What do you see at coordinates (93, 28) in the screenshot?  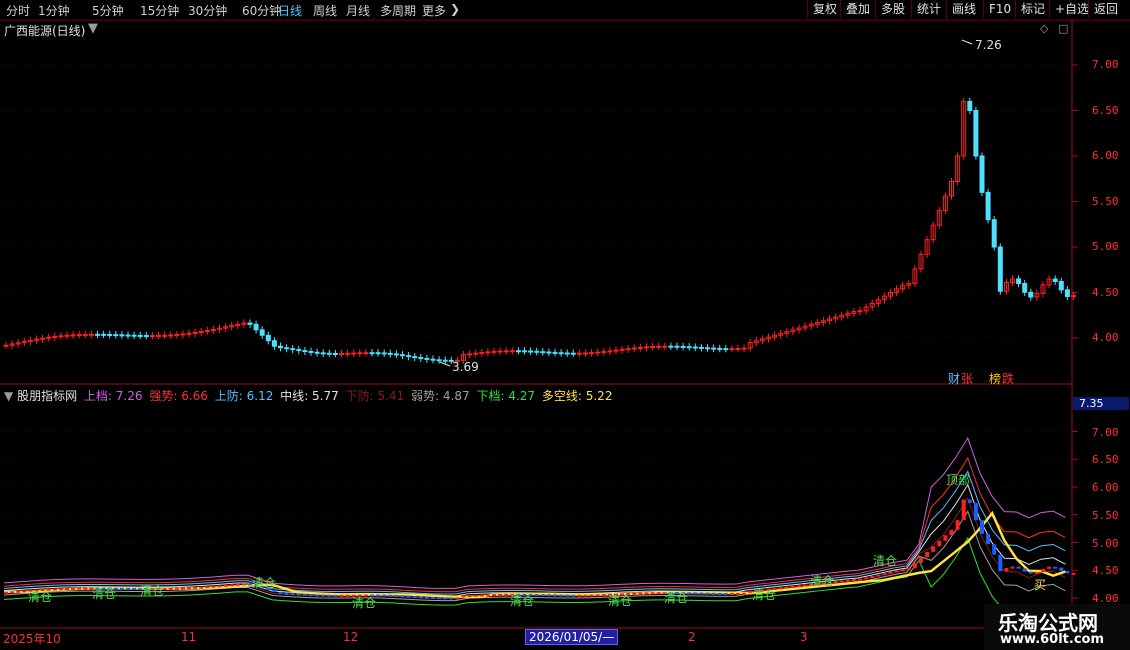 I see `title-dropdown-icon: ▼` at bounding box center [93, 28].